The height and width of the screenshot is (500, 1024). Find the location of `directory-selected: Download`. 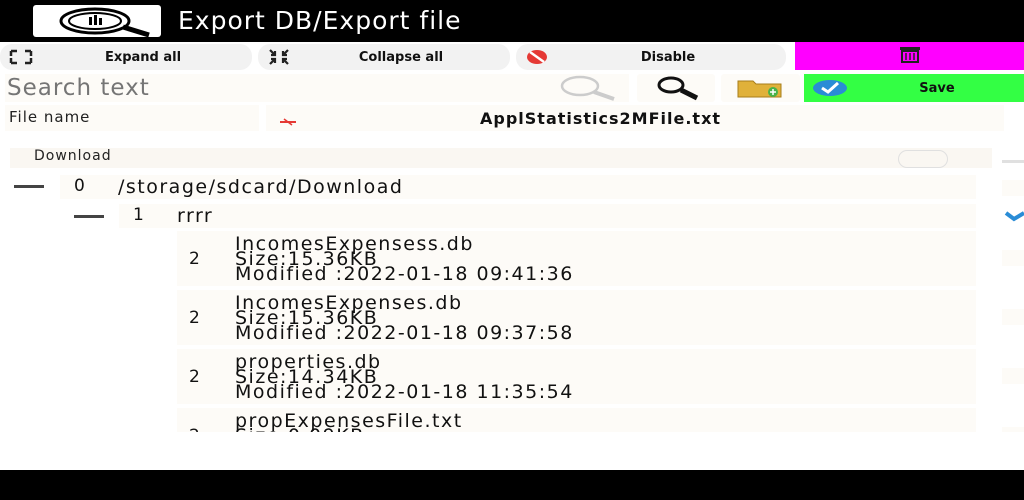

directory-selected: Download is located at coordinates (73, 156).